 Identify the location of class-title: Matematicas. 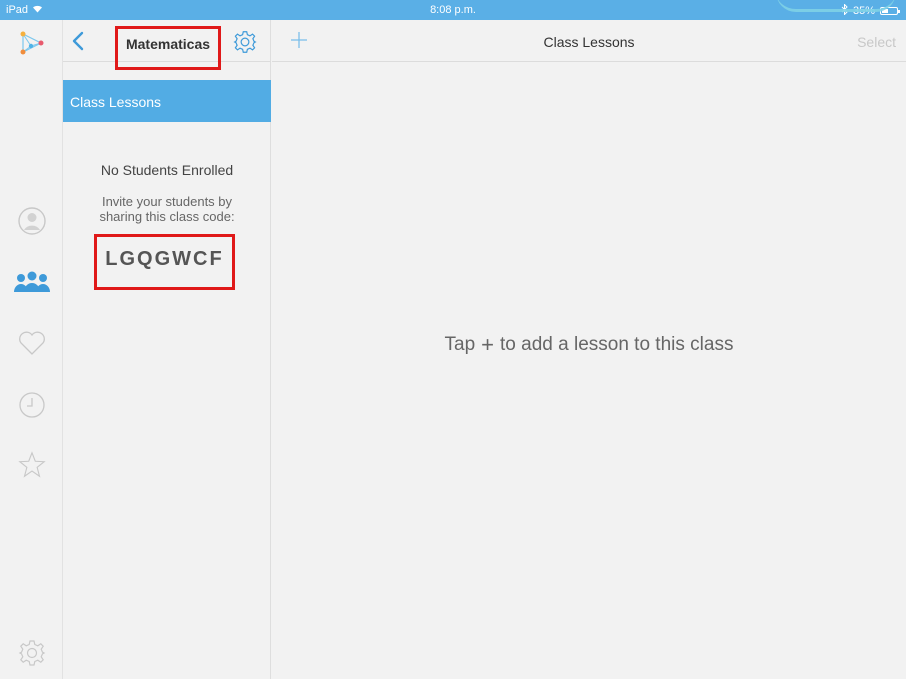
(168, 44).